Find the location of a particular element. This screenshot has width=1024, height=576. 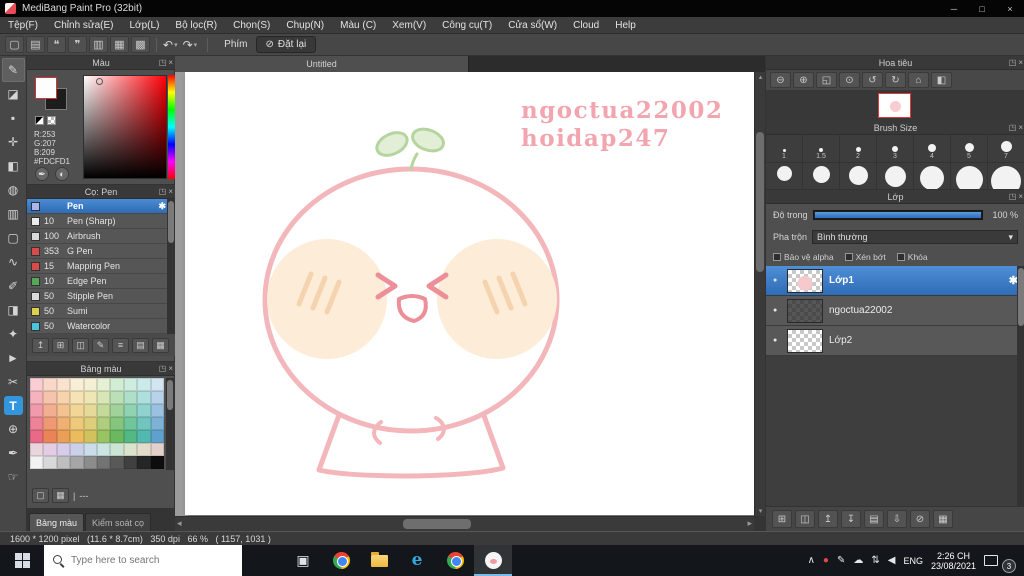

layer-list-scrollbar is located at coordinates (1020, 386).